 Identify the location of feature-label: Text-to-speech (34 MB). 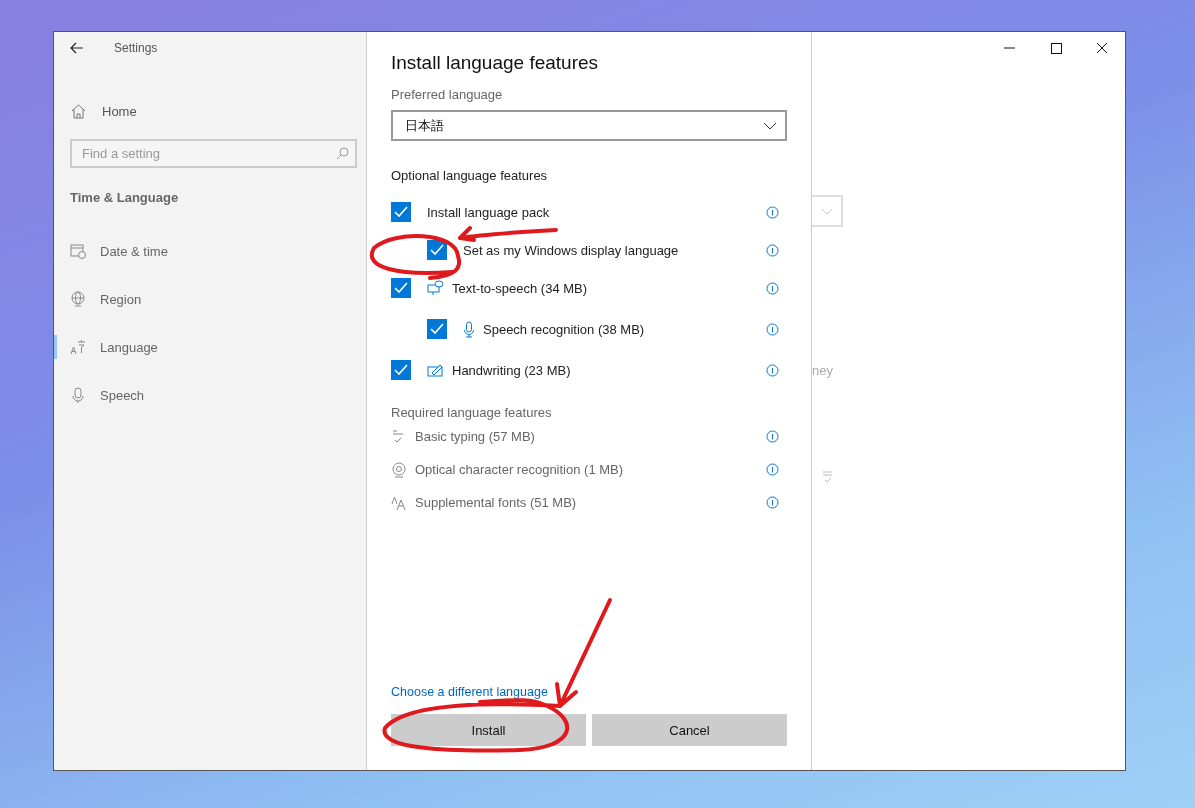
(520, 288).